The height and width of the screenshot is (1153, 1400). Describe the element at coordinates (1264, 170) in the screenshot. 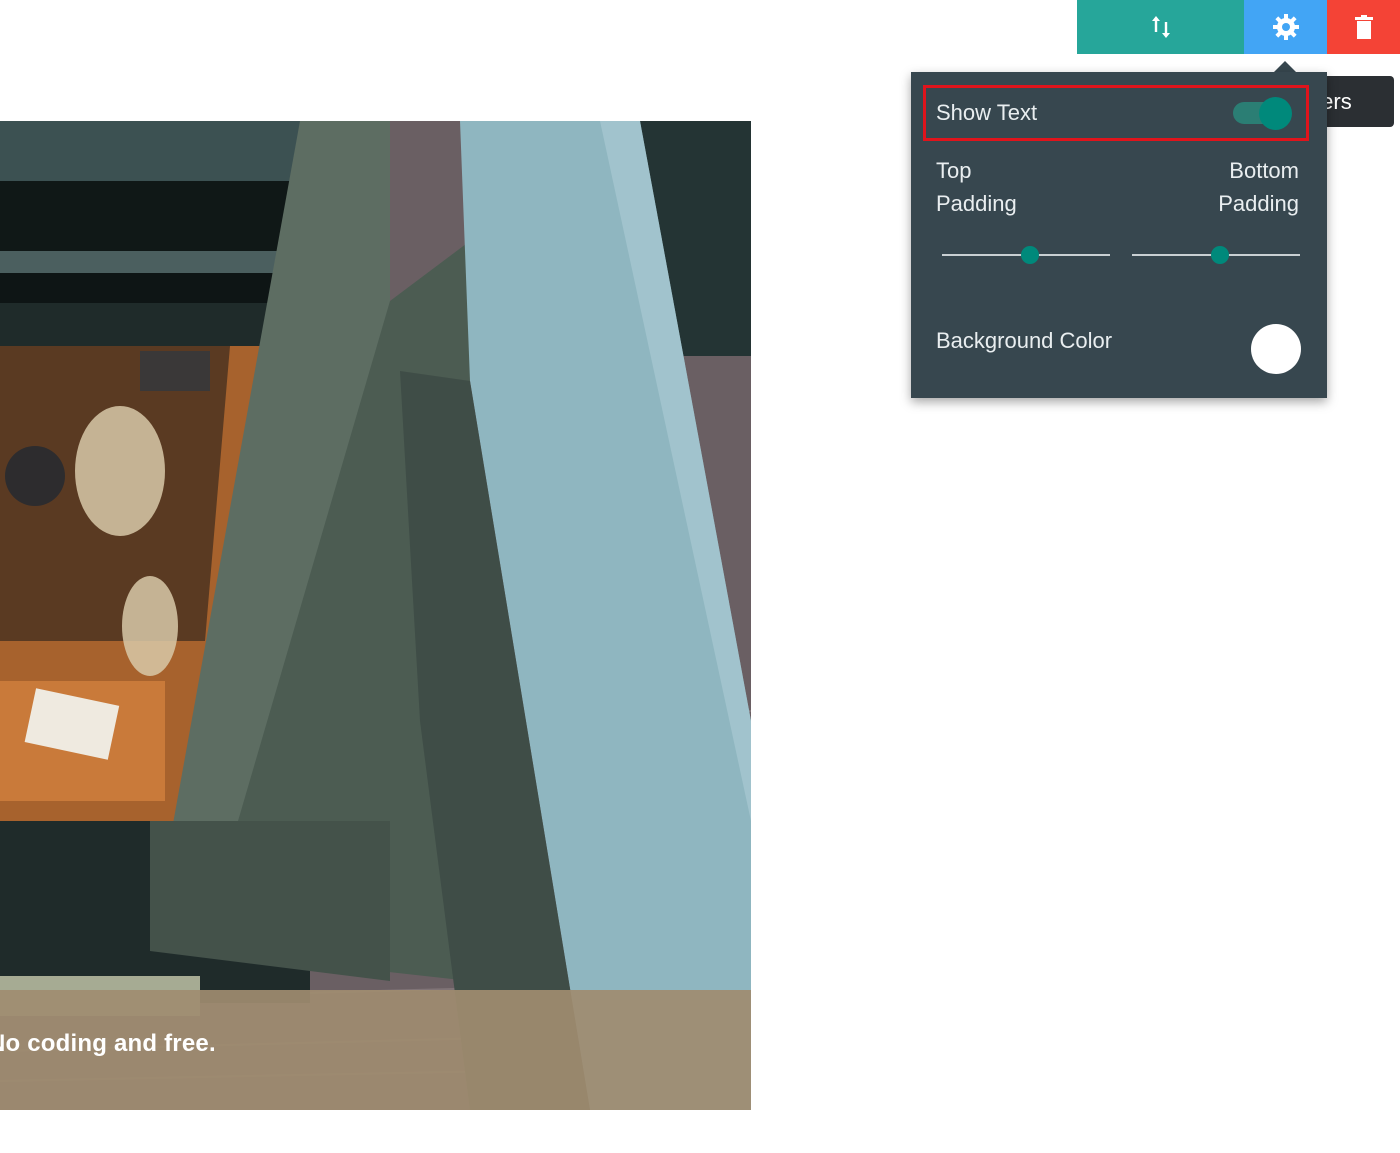

I see `bottom-padding-label-line1: Bottom` at that location.